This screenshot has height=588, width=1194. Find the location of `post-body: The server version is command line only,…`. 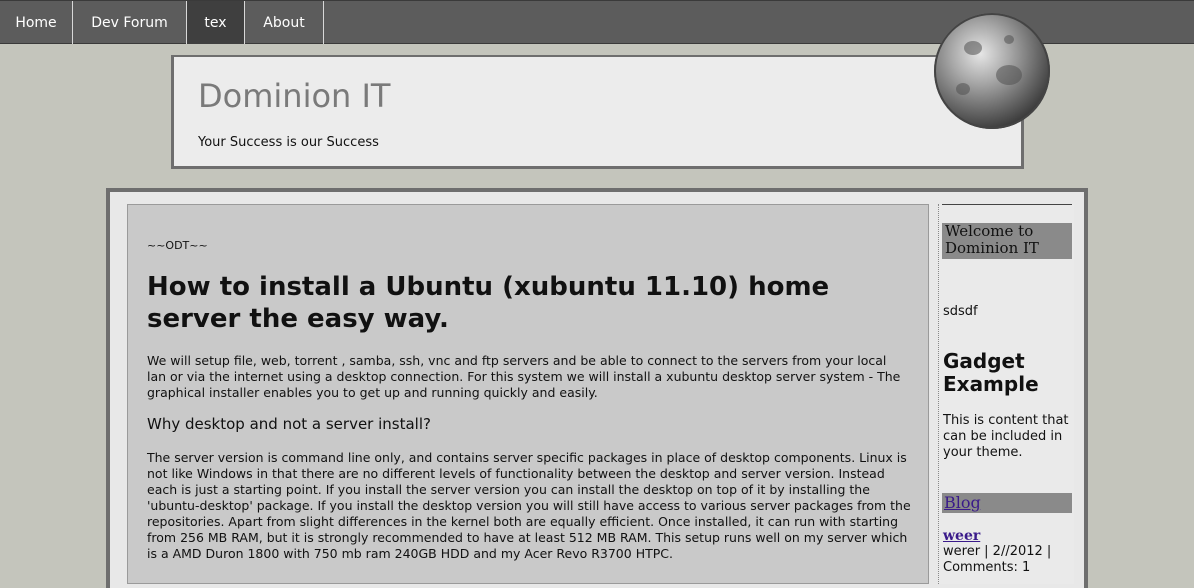

post-body: The server version is command line only,… is located at coordinates (529, 505).